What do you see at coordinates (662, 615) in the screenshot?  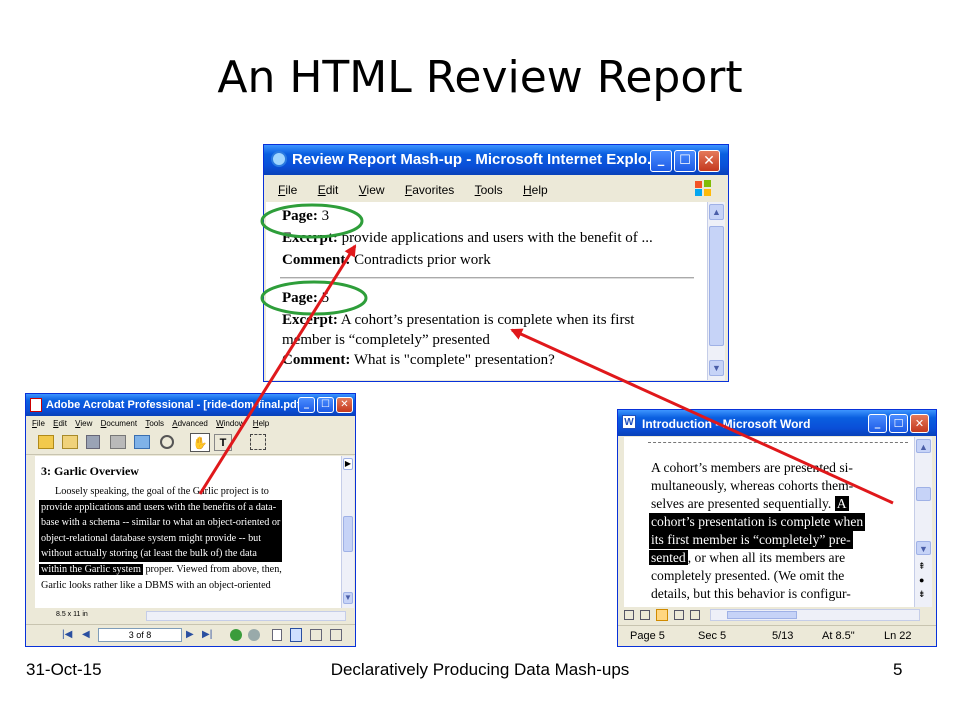 I see `print-view-icon` at bounding box center [662, 615].